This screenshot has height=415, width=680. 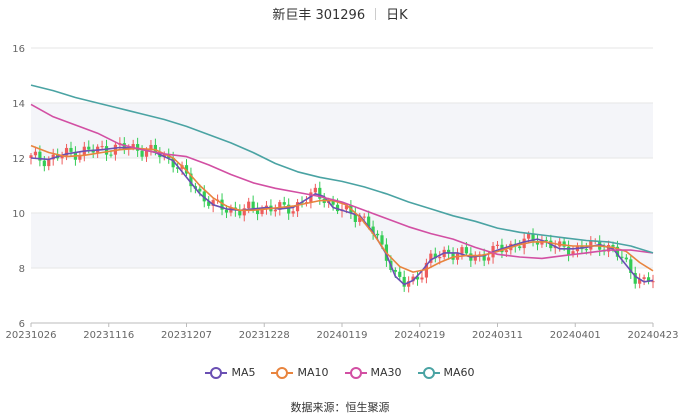 I want to click on x-tick-label: 20240311, so click(x=497, y=335).